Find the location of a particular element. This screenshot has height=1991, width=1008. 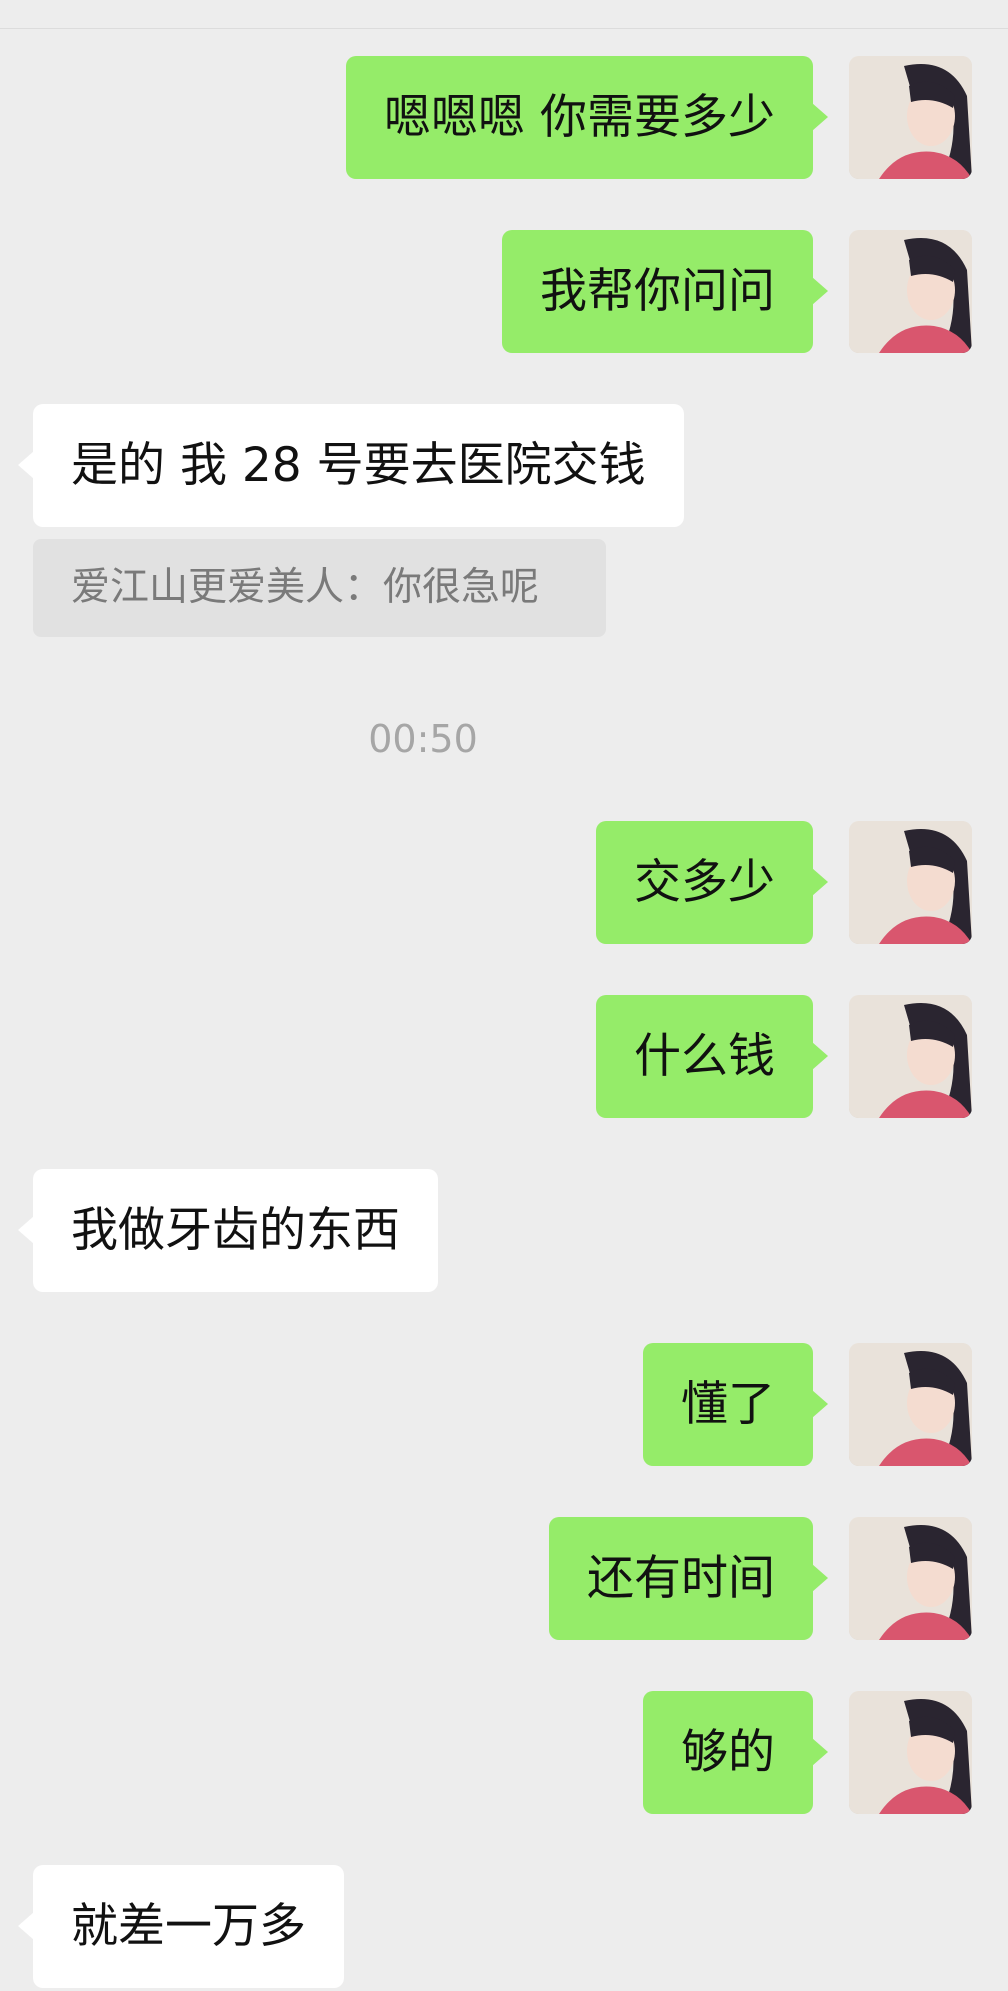

message-bubble-sent: 嗯嗯嗯 你需要多少 is located at coordinates (587, 117).